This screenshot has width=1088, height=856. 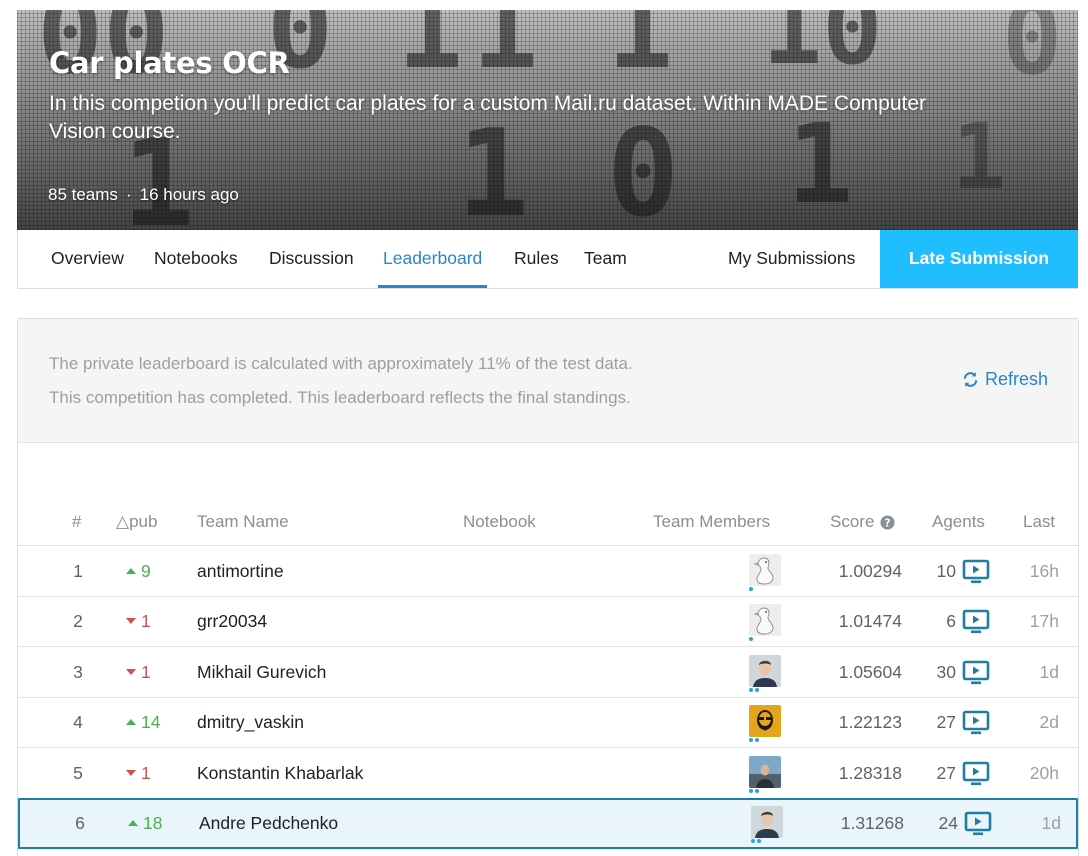 What do you see at coordinates (196, 259) in the screenshot?
I see `tab-notebooks: Notebooks` at bounding box center [196, 259].